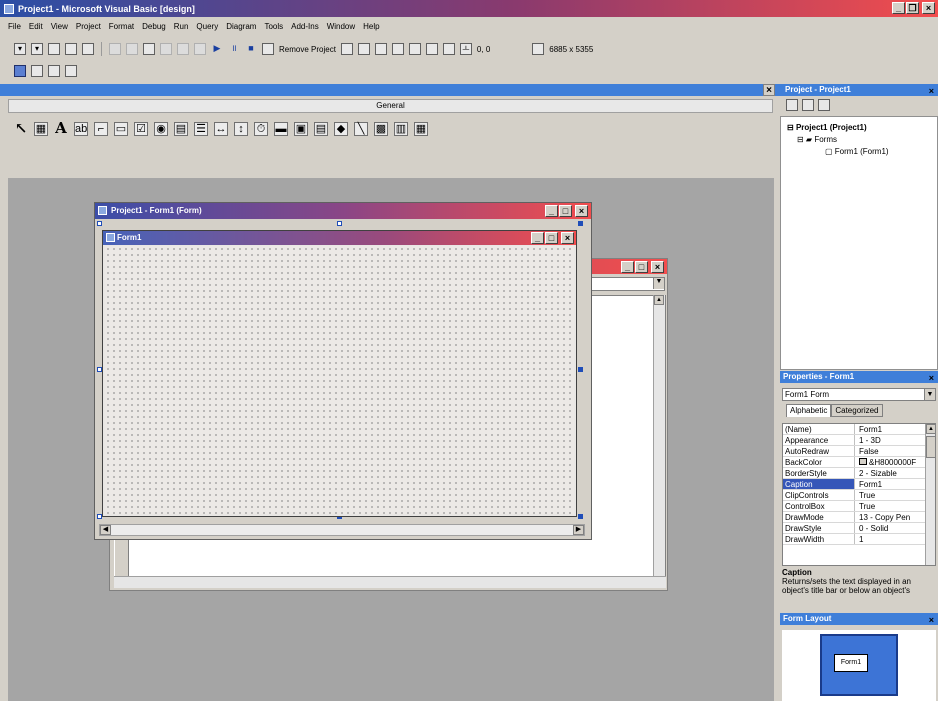 The height and width of the screenshot is (701, 938). Describe the element at coordinates (341, 129) in the screenshot. I see `shape-tool-icon: ◆` at that location.